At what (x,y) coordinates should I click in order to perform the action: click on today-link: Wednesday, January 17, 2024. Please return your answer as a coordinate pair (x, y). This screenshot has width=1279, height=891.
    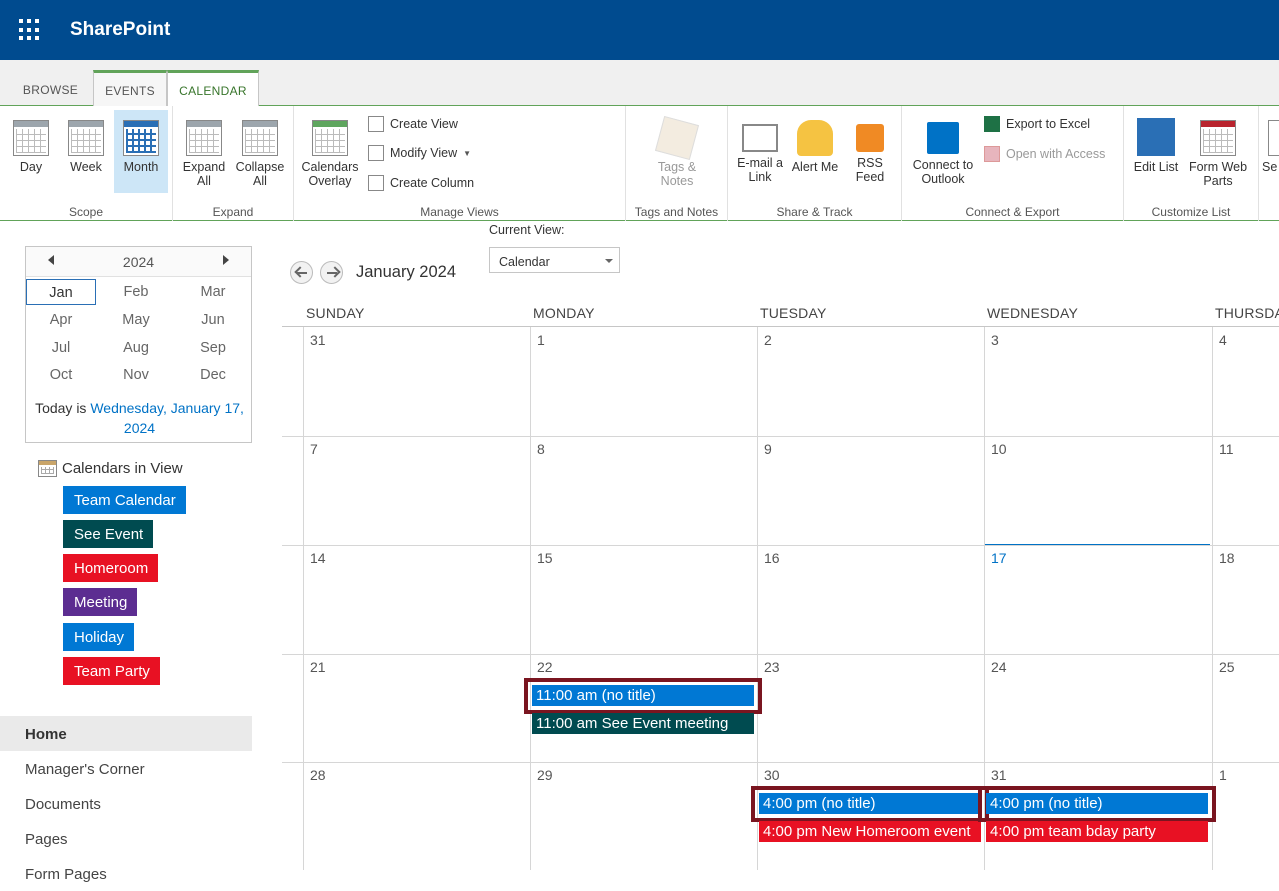
    Looking at the image, I should click on (167, 418).